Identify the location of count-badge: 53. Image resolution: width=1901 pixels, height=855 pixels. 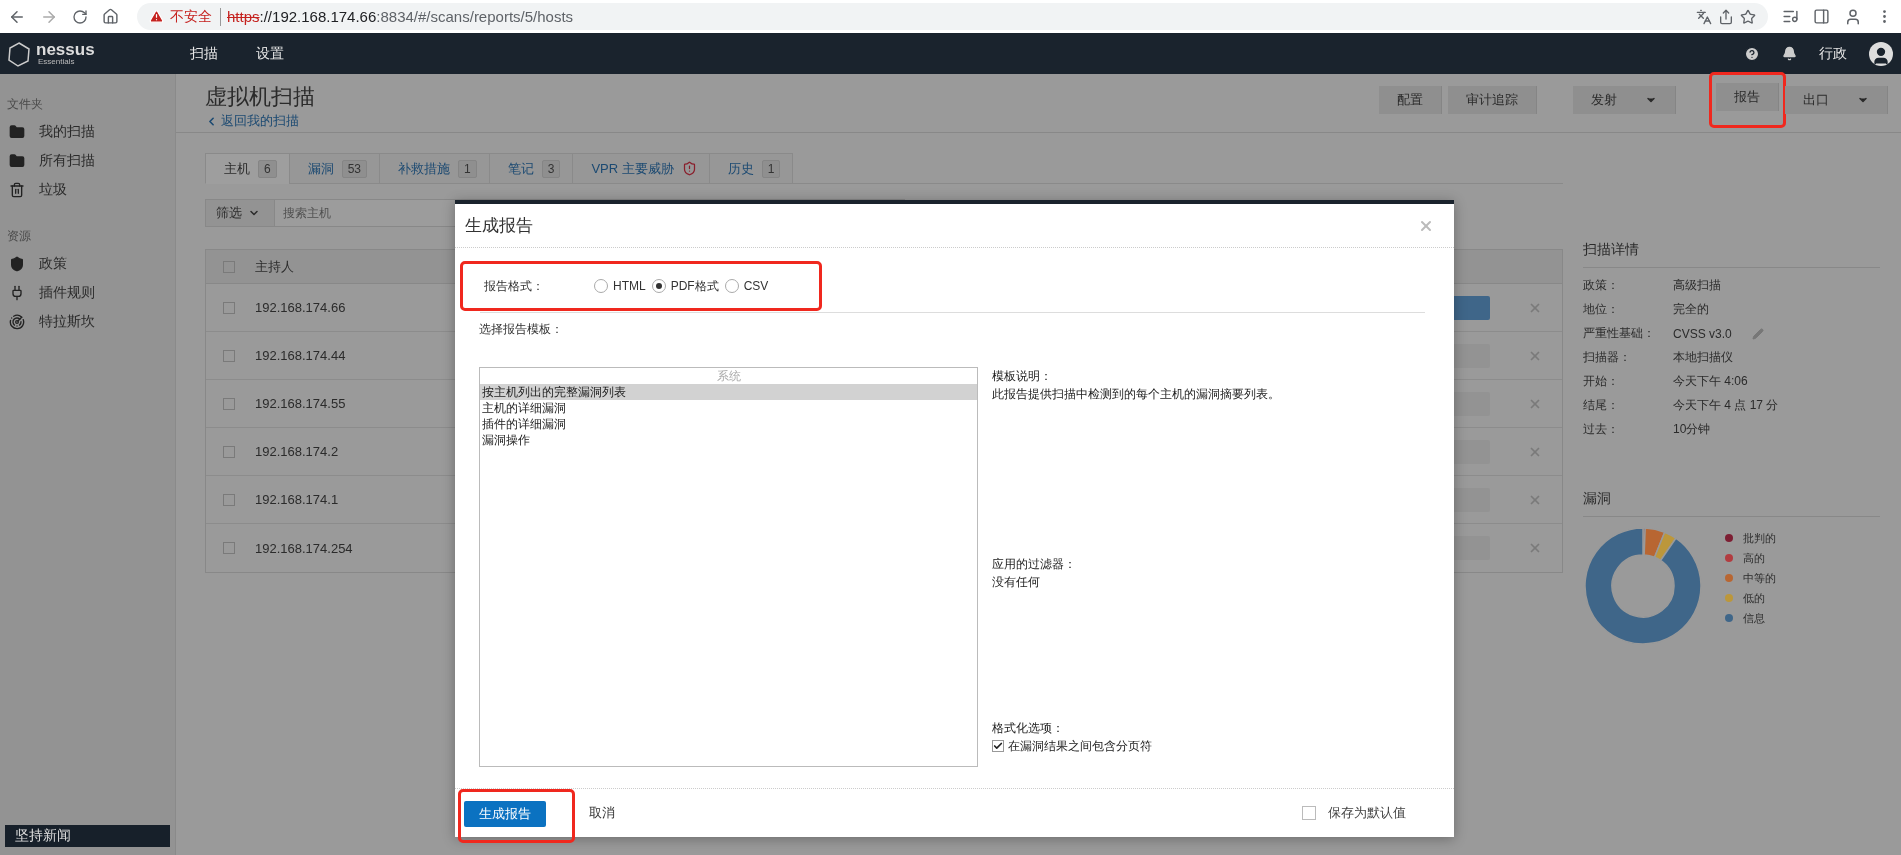
(354, 168).